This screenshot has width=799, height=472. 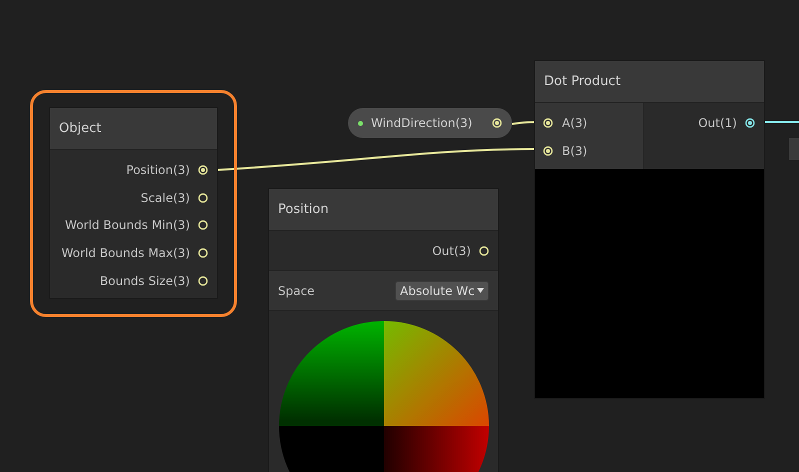 What do you see at coordinates (296, 291) in the screenshot?
I see `setting-label: Space` at bounding box center [296, 291].